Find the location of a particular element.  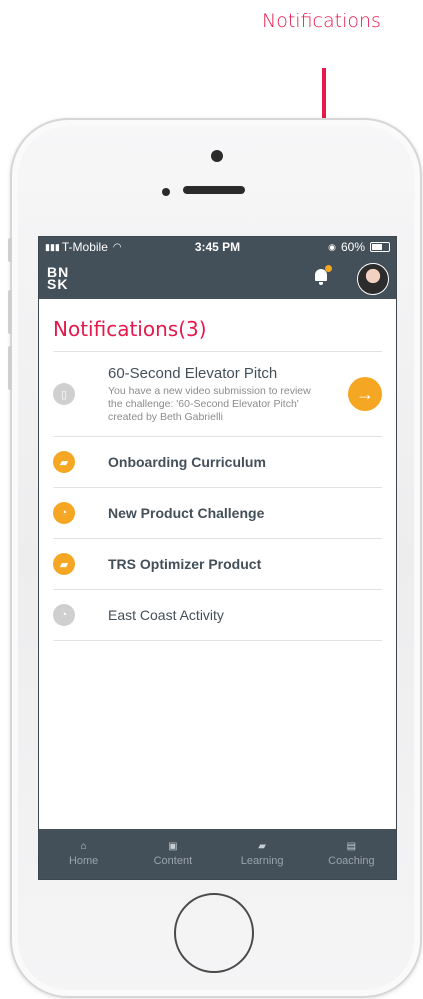

earpiece-speaker is located at coordinates (214, 190).